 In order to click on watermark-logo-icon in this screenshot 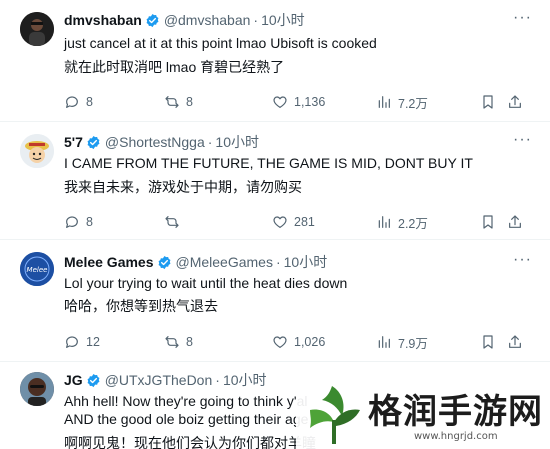, I will do `click(335, 415)`.